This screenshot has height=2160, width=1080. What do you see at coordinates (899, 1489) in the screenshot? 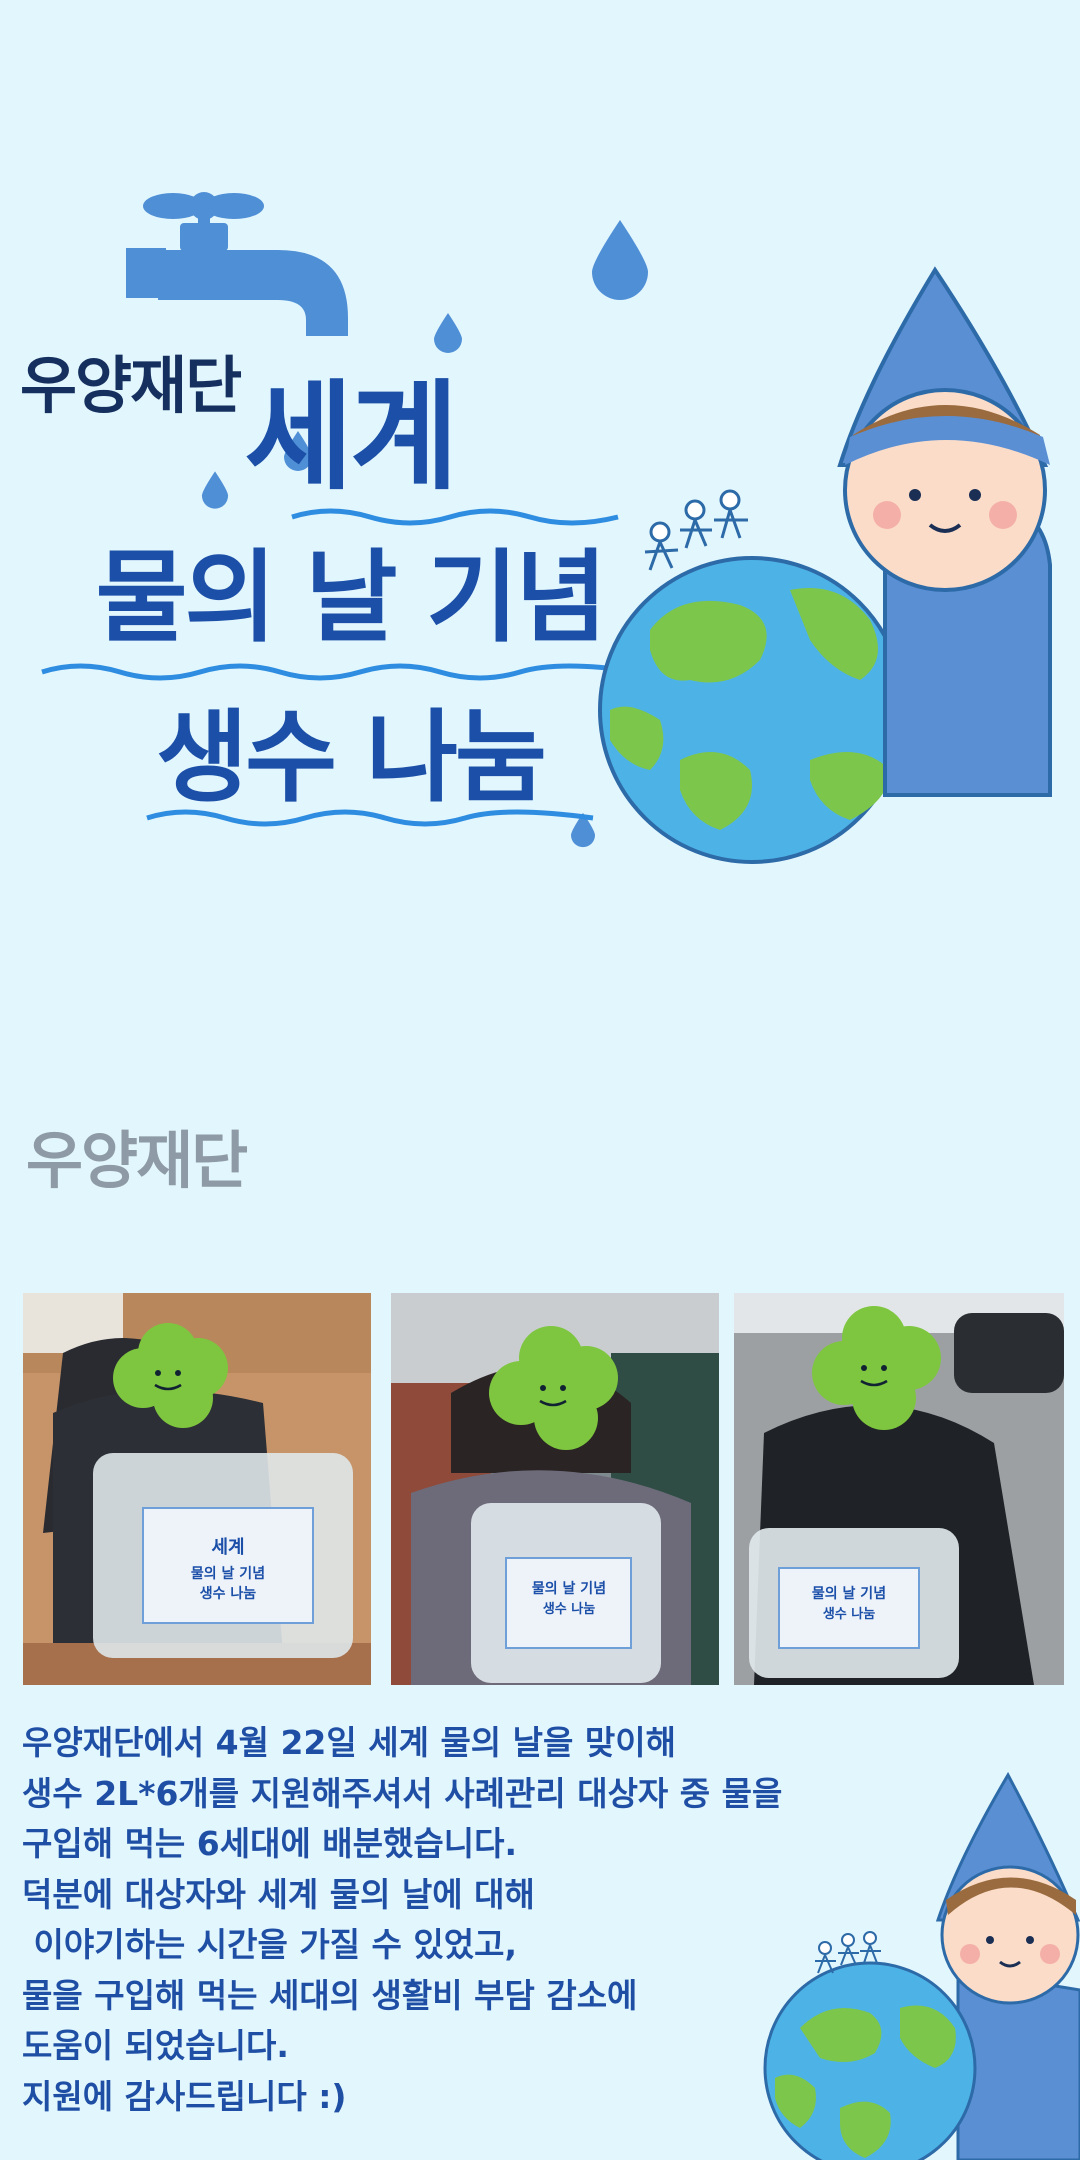
I see `photo-3: 물의 날 기념 생수 나눔` at bounding box center [899, 1489].